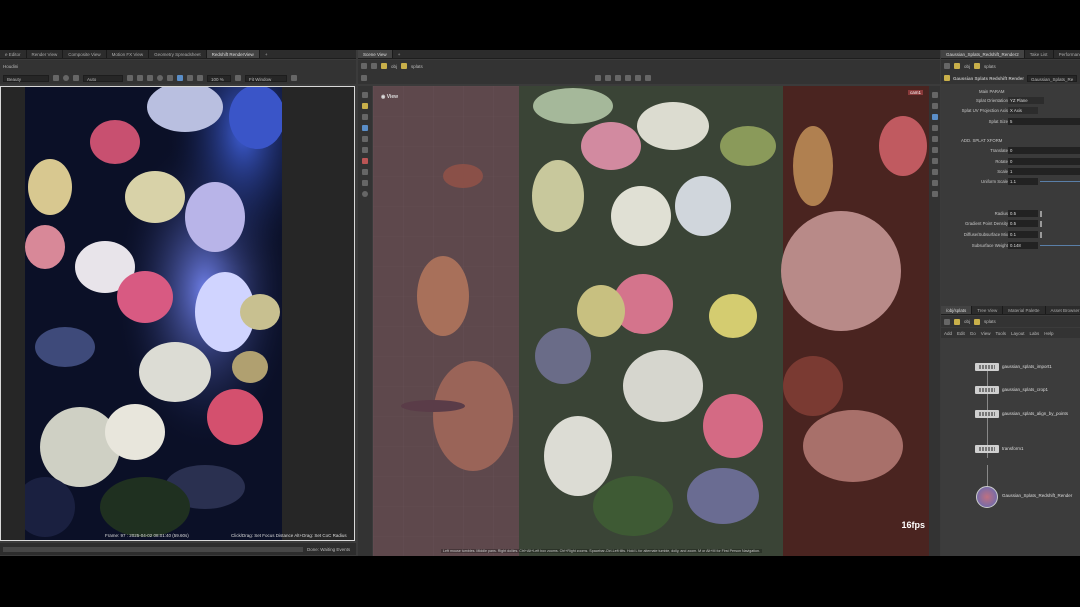  Describe the element at coordinates (628, 78) in the screenshot. I see `camera-icon` at that location.